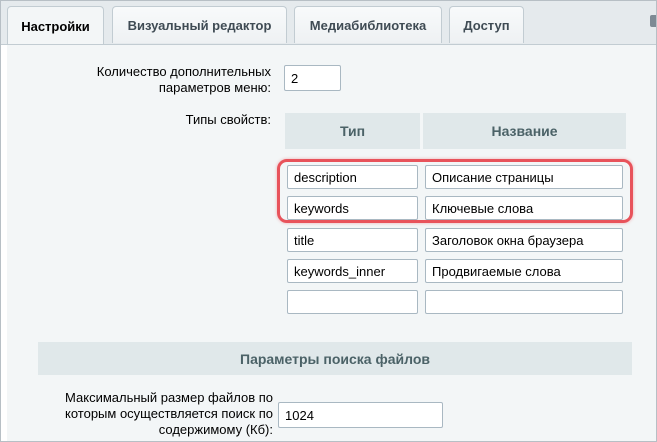 The height and width of the screenshot is (442, 657). Describe the element at coordinates (653, 21) in the screenshot. I see `pin-icon` at that location.